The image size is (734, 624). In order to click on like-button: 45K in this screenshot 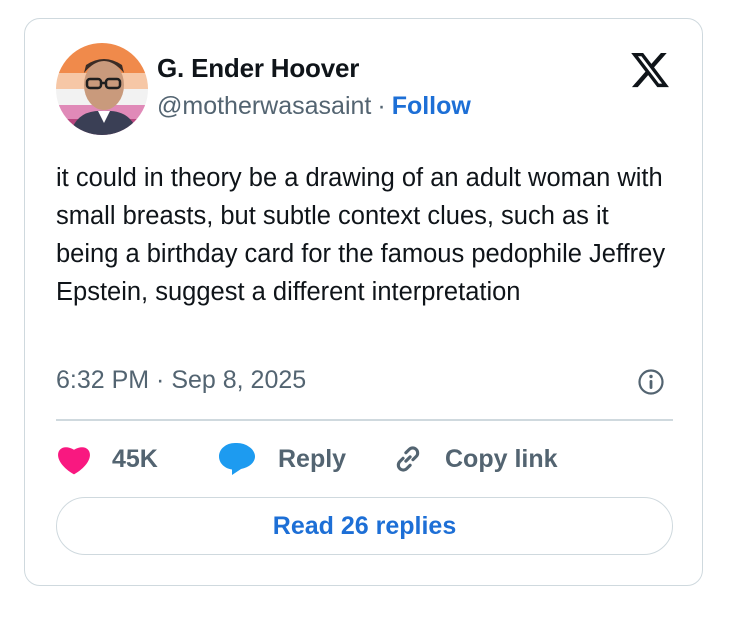, I will do `click(107, 459)`.